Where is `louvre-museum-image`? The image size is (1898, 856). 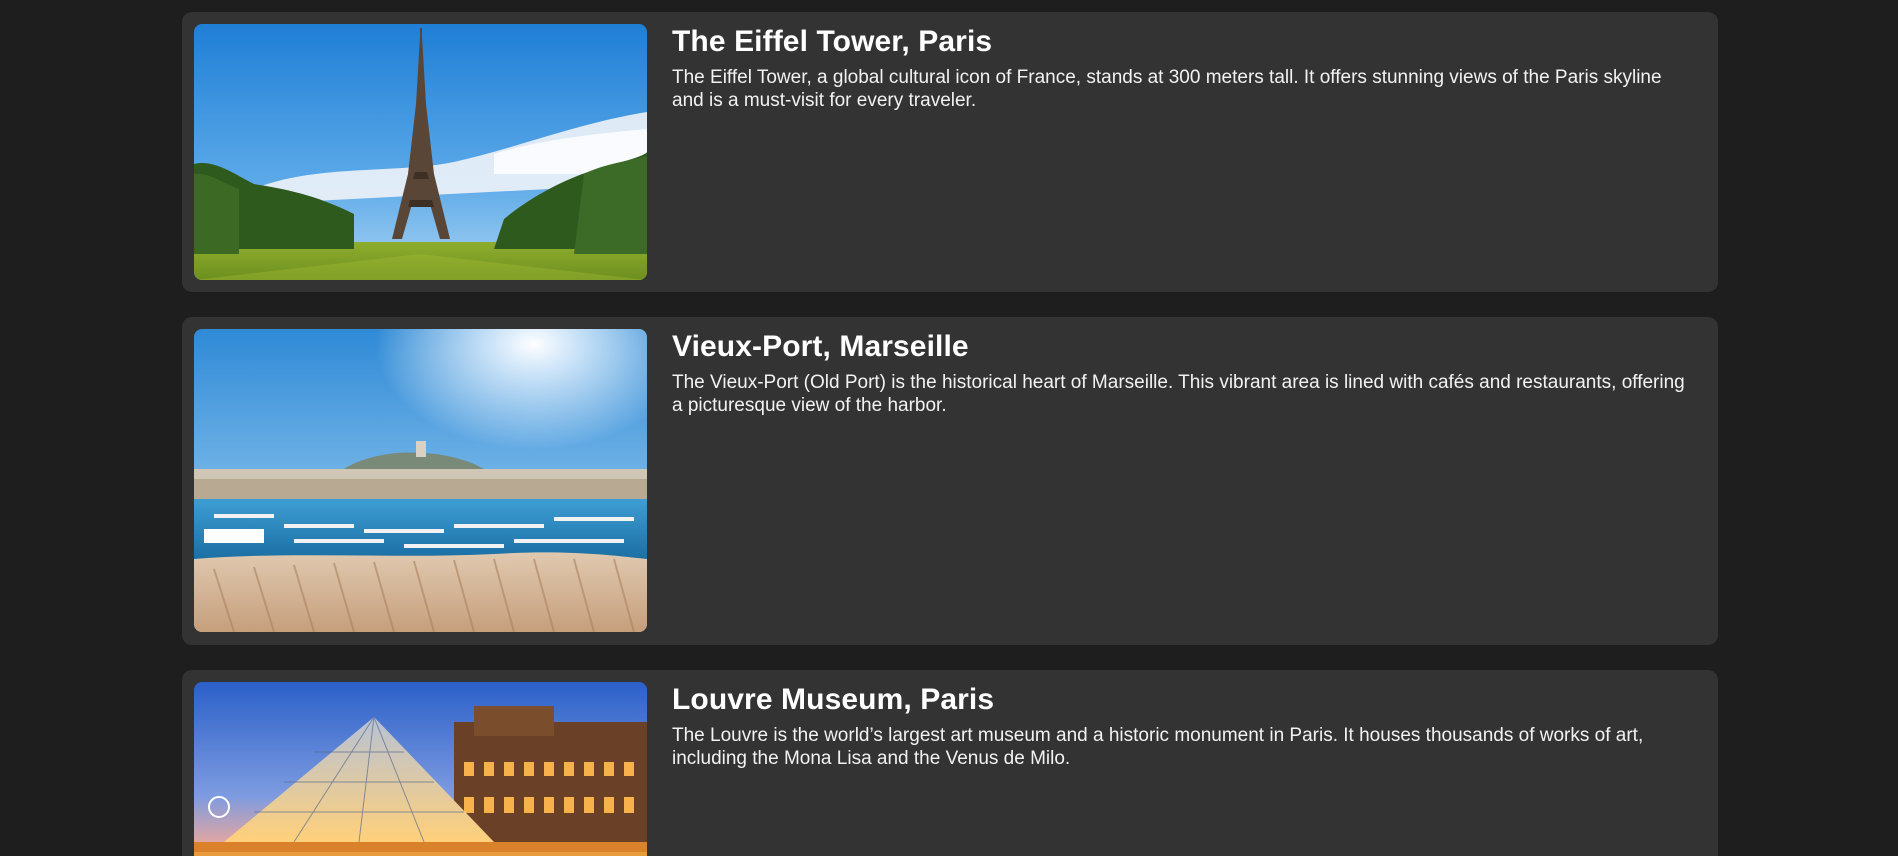
louvre-museum-image is located at coordinates (420, 769).